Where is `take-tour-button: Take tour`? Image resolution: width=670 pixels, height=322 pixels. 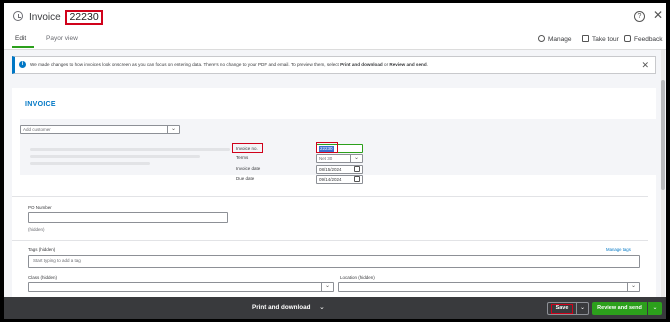
take-tour-button: Take tour is located at coordinates (600, 39).